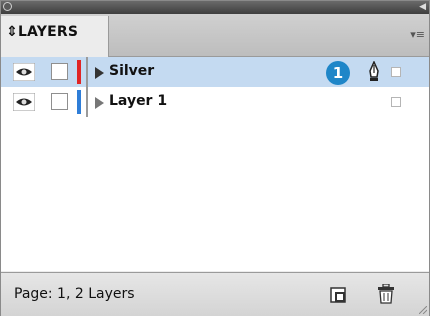 The width and height of the screenshot is (430, 316). What do you see at coordinates (12, 32) in the screenshot?
I see `tab-arrow-icon: ⇕` at bounding box center [12, 32].